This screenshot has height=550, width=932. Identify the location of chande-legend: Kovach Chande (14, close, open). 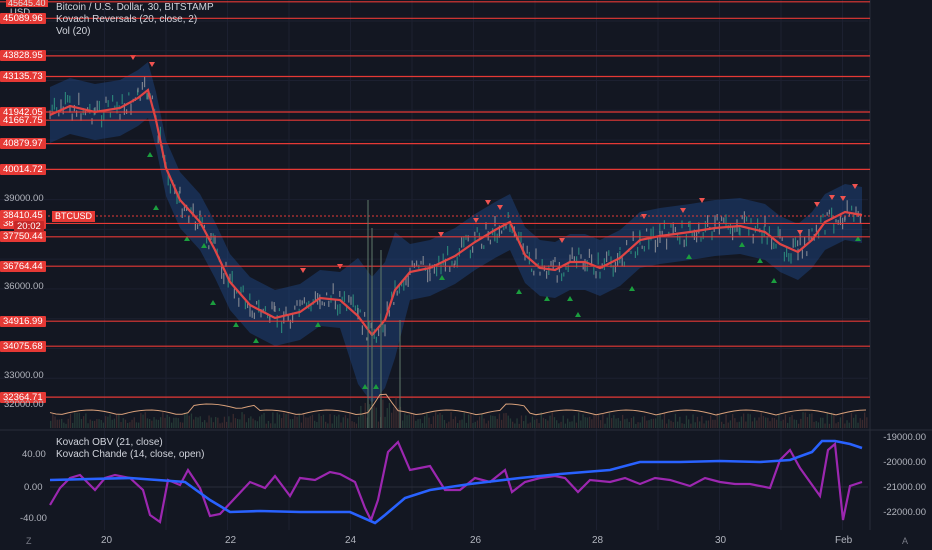
(130, 455).